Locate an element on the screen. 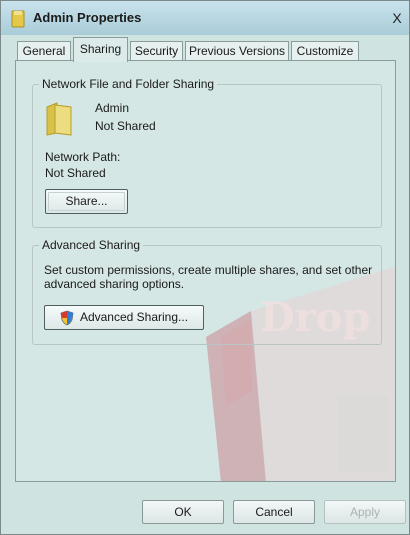 The image size is (410, 535). ok-button: OK is located at coordinates (183, 512).